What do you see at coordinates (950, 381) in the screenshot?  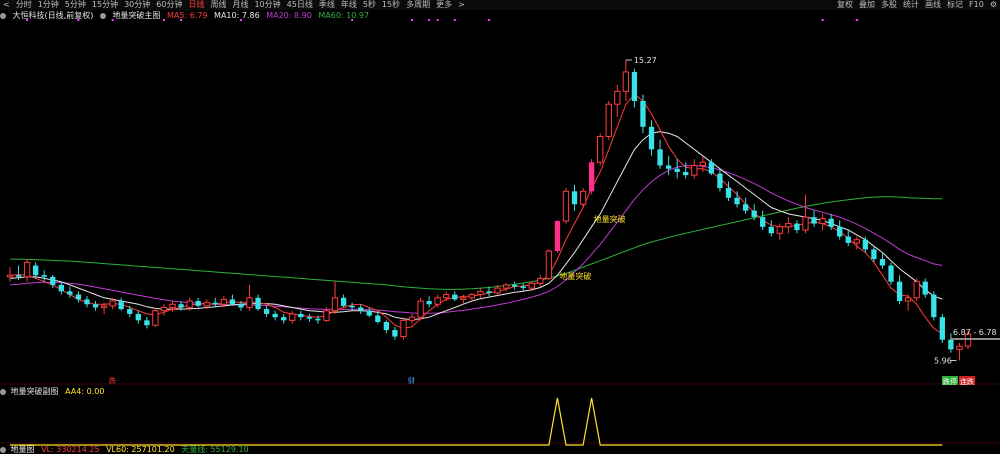 I see `limit-down-badge-text: 跌停` at bounding box center [950, 381].